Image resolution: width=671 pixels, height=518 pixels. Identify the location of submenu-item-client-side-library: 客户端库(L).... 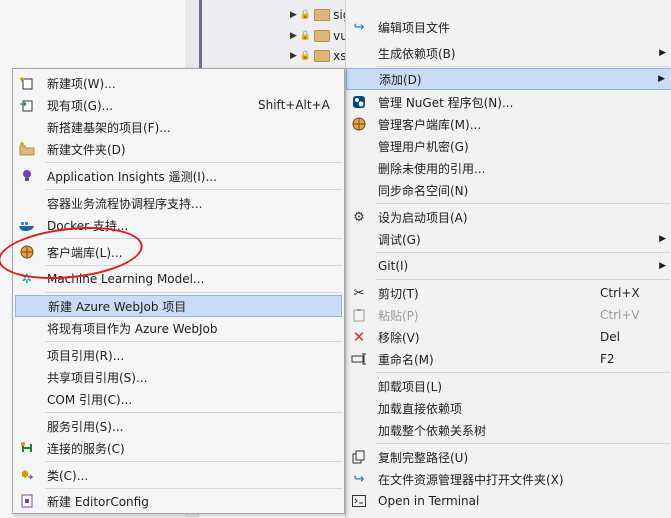
(178, 252).